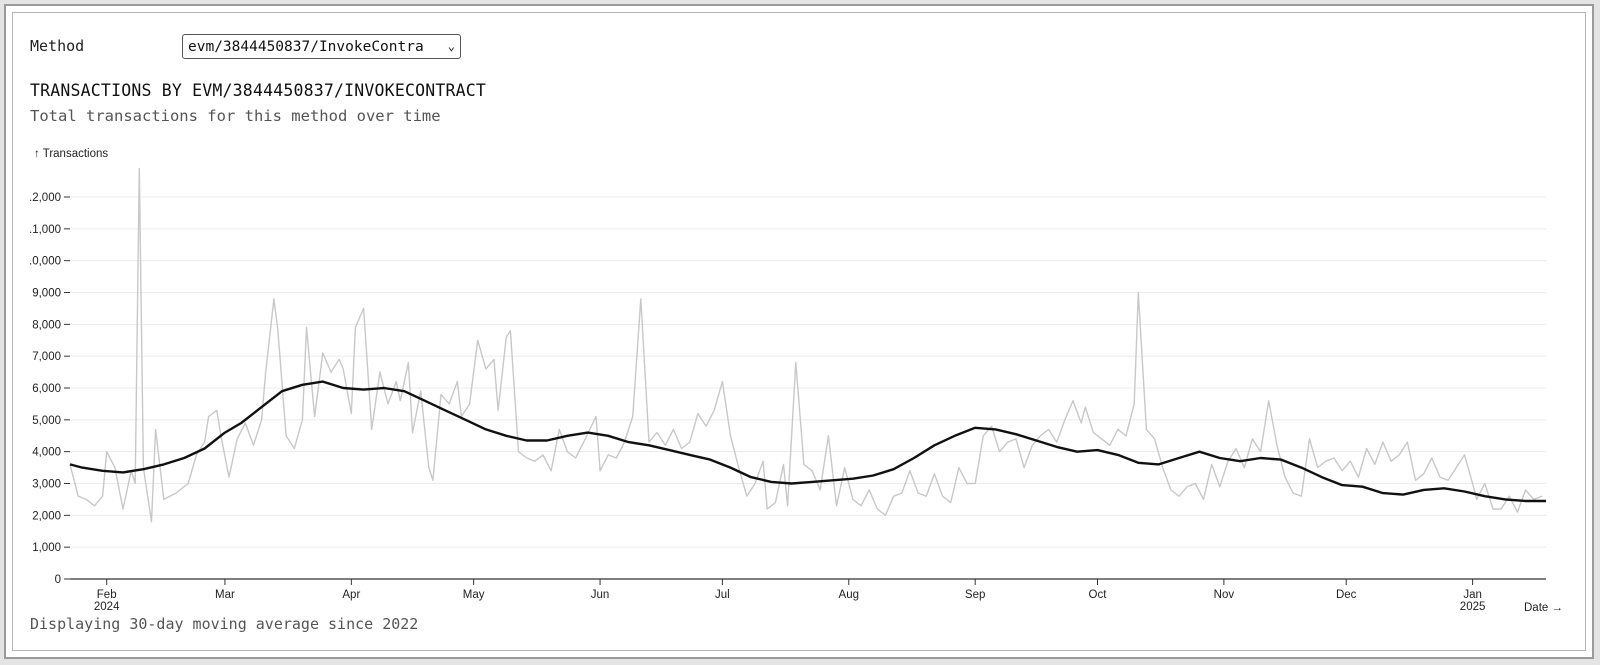 The width and height of the screenshot is (1600, 665). What do you see at coordinates (1346, 595) in the screenshot?
I see `x-tick-label: Dec` at bounding box center [1346, 595].